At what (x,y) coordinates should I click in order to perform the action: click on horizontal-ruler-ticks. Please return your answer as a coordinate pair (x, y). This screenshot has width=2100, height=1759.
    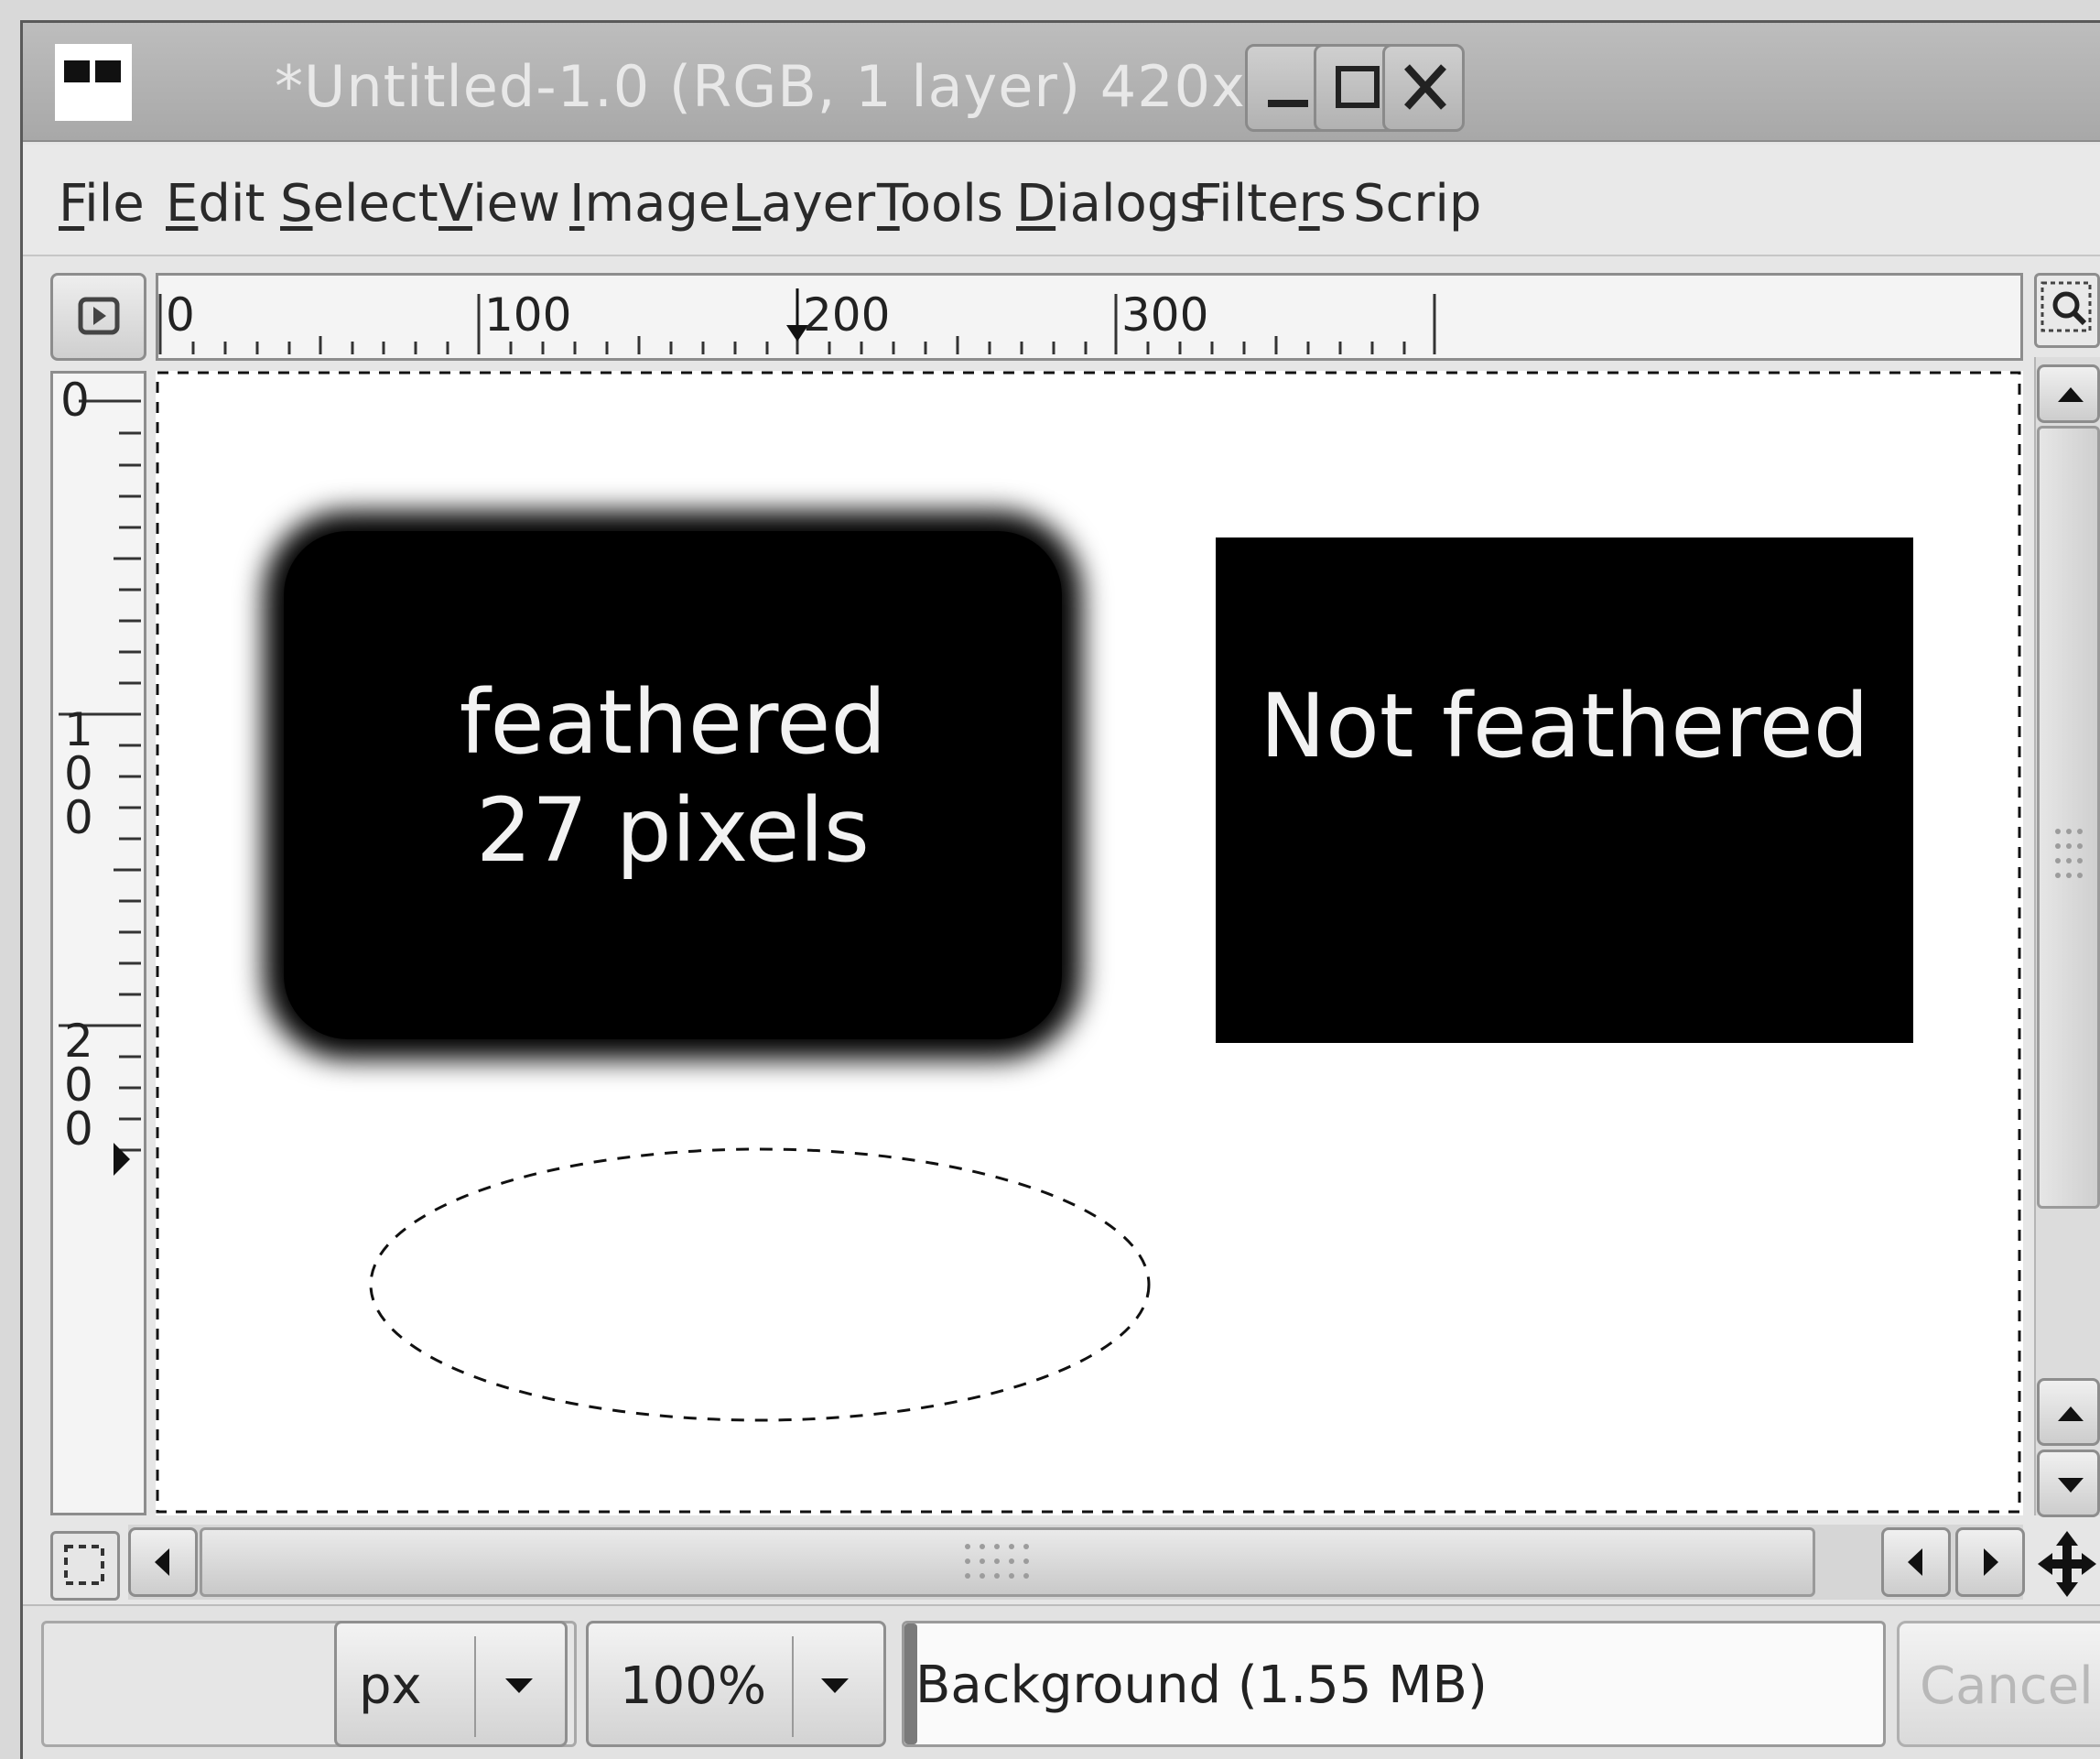
    Looking at the image, I should click on (797, 321).